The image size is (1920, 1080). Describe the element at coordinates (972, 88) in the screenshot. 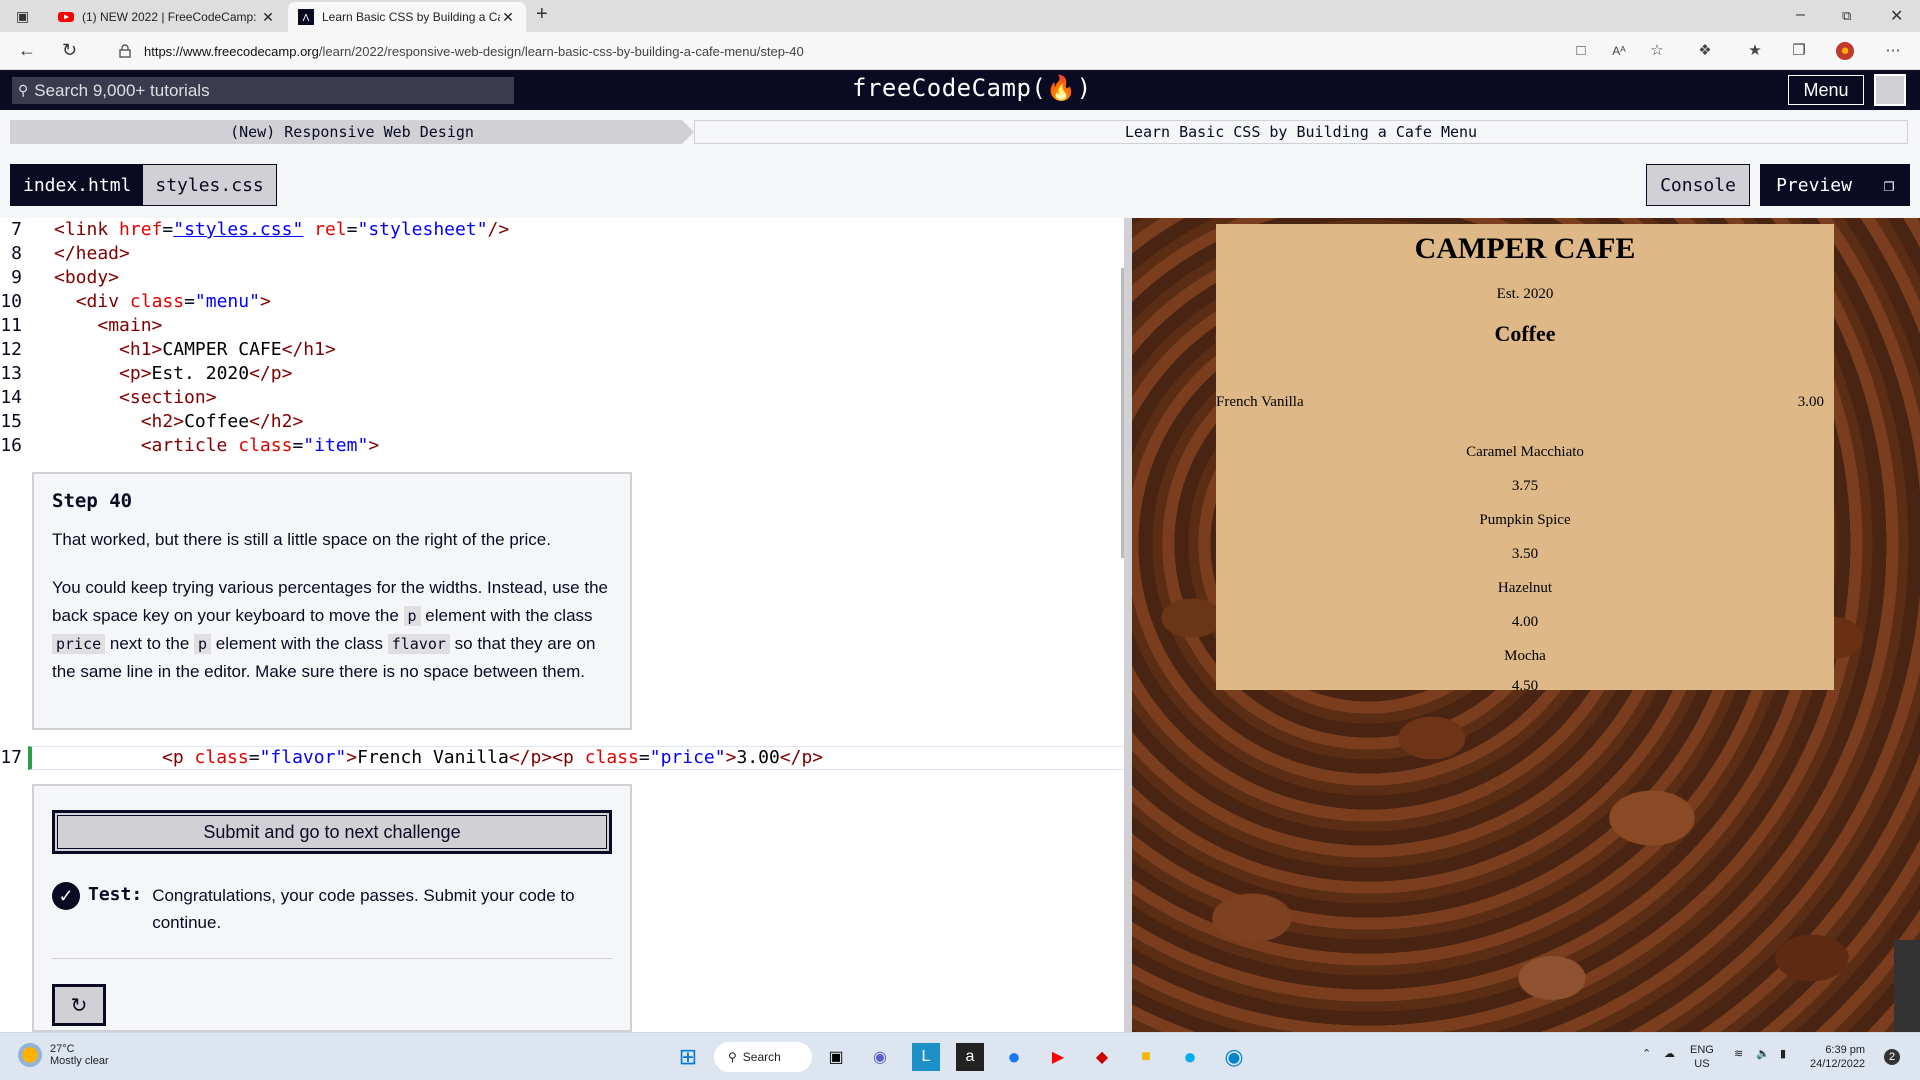

I see `fcc-logo: freeCodeCamp(🔥)` at that location.